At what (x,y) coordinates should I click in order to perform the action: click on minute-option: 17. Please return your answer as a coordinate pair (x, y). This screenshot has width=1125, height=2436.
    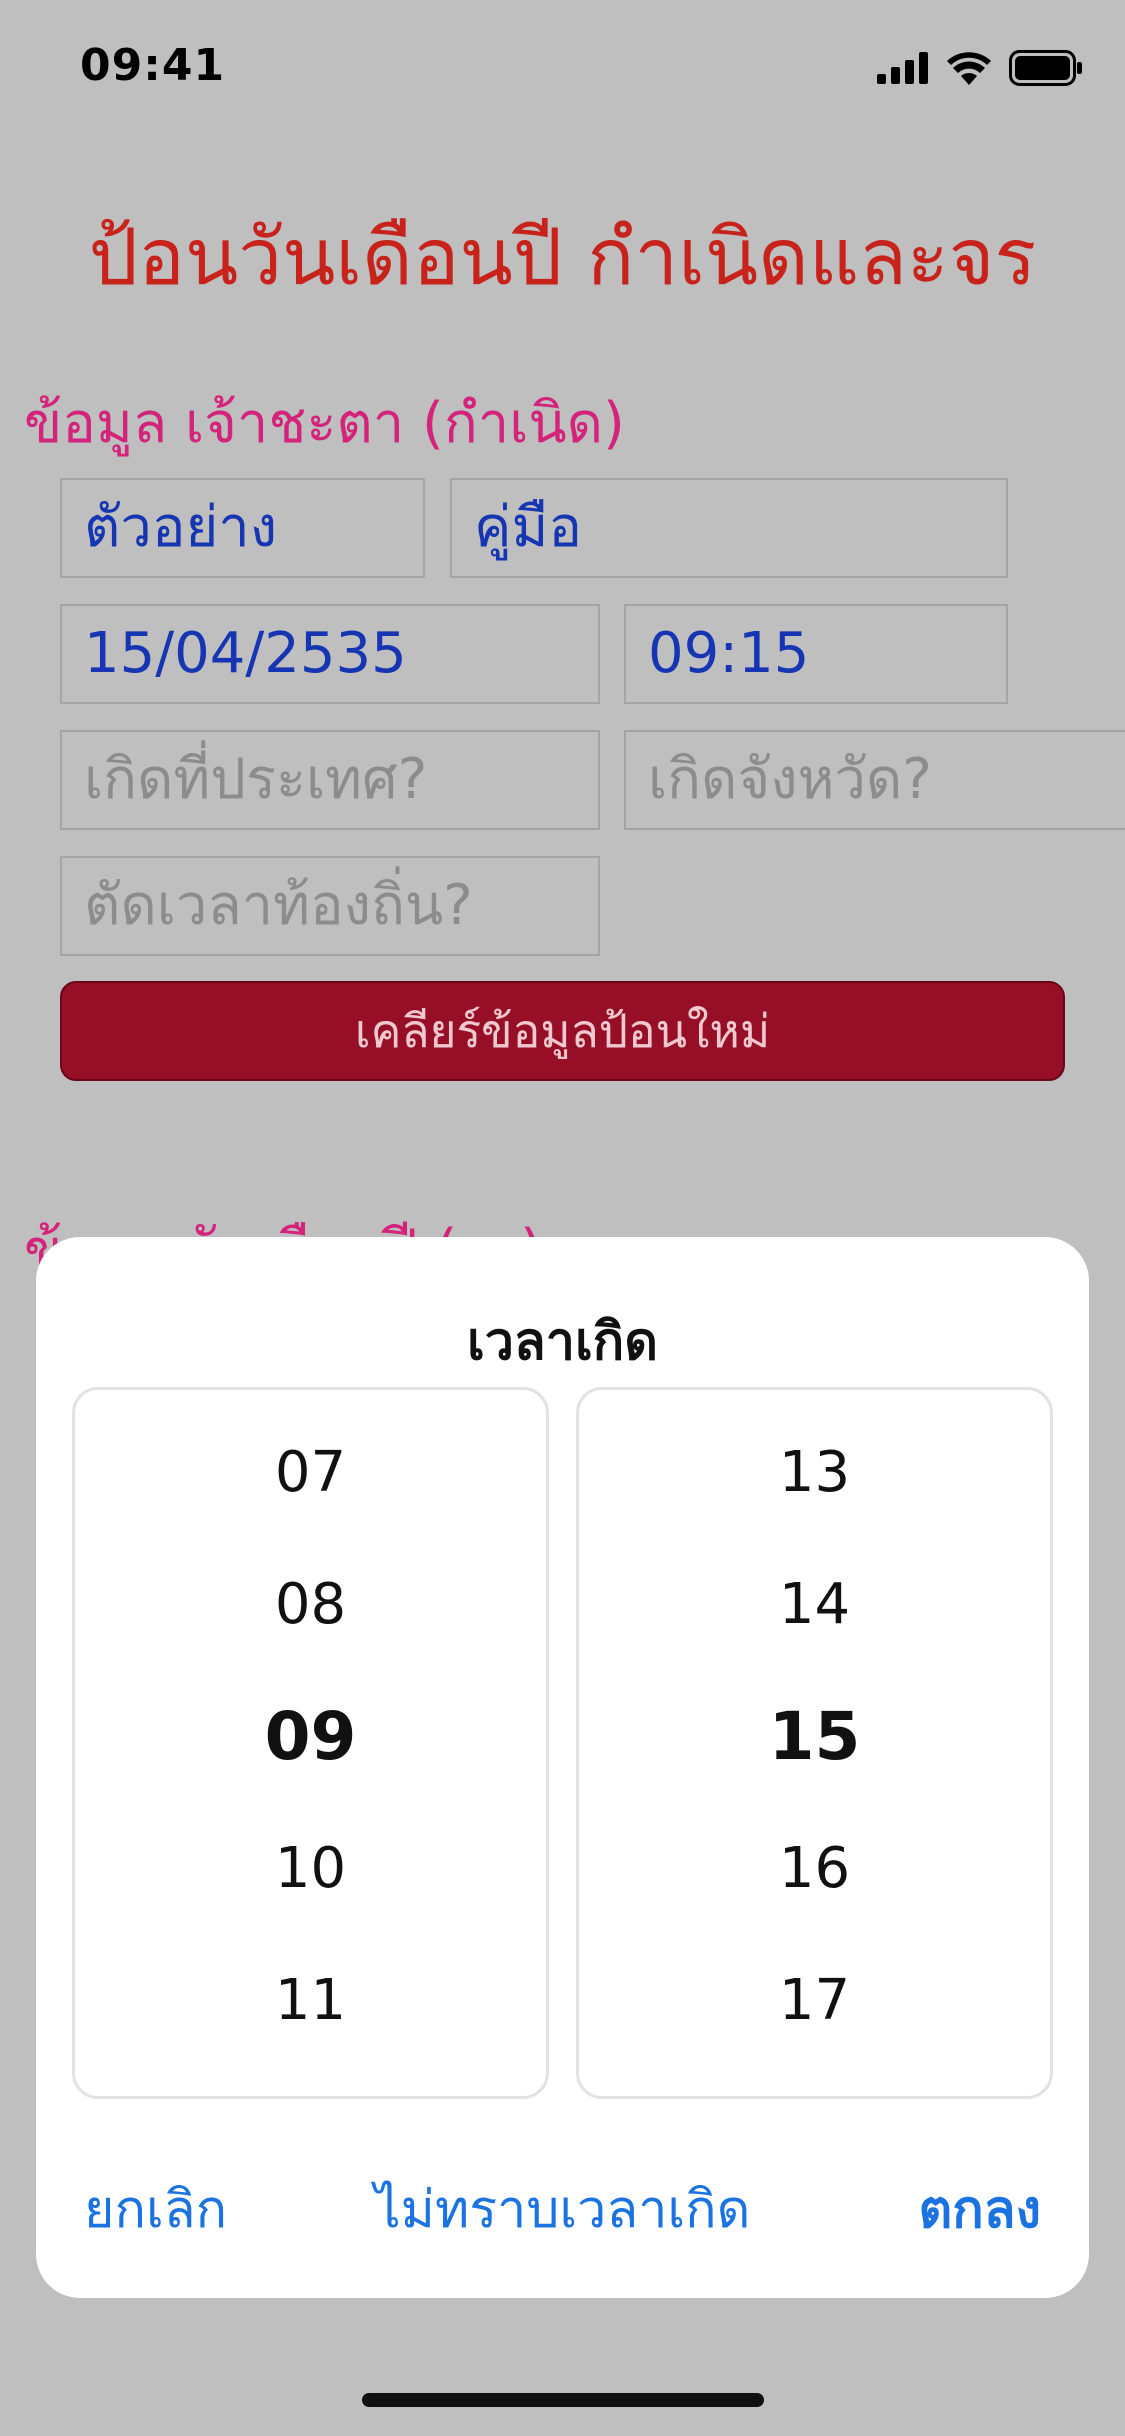
    Looking at the image, I should click on (814, 2000).